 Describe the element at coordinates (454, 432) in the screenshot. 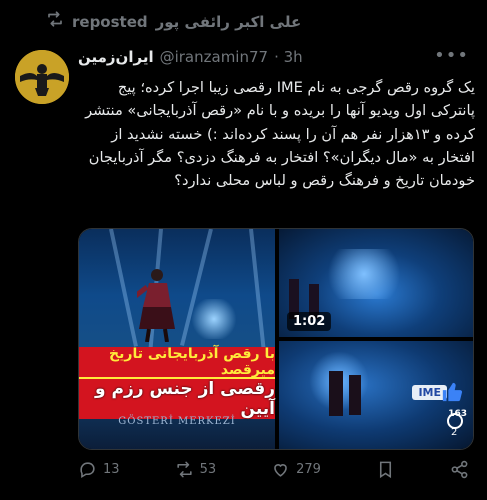

I see `page-count: 2` at that location.